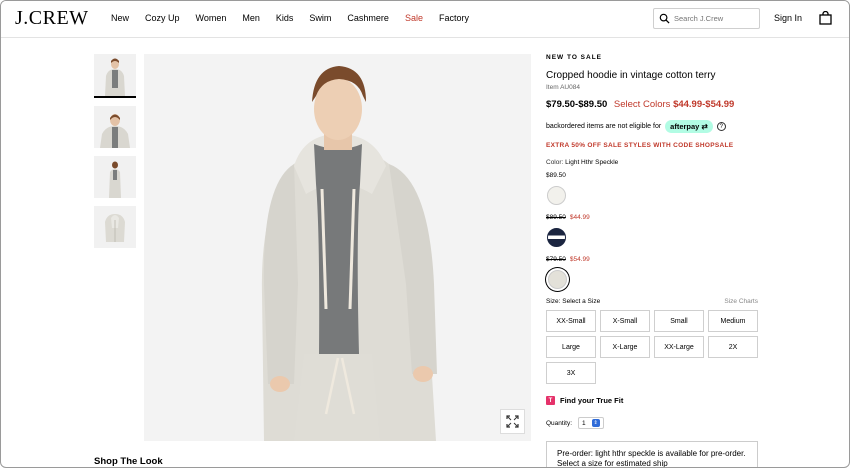  What do you see at coordinates (653, 230) in the screenshot?
I see `swatch-group-2: $89.50 $44.99` at bounding box center [653, 230].